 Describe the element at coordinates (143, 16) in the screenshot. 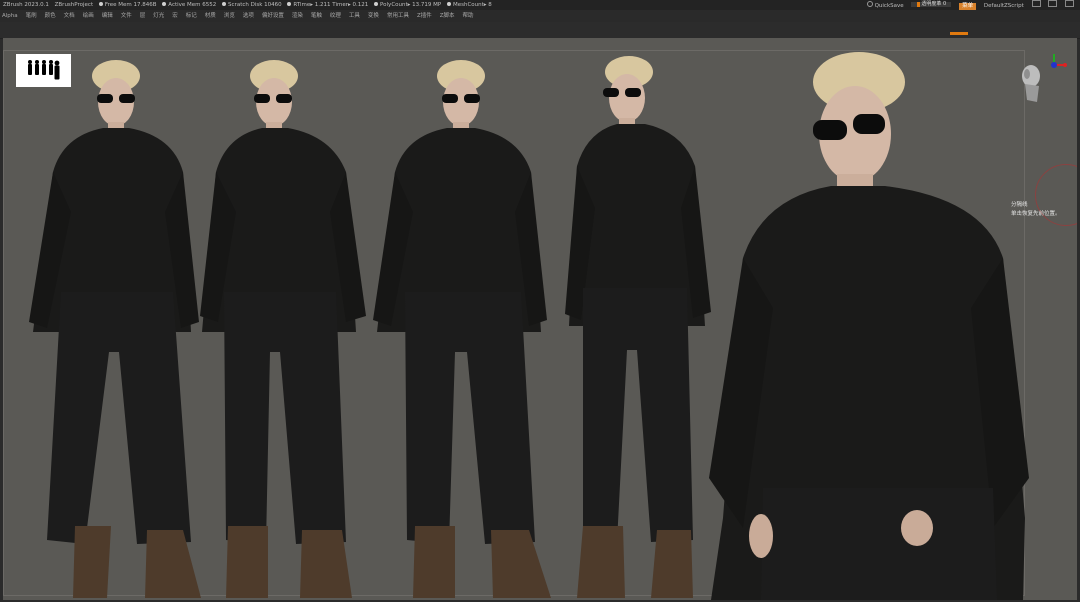

I see `menu-item: 层` at that location.